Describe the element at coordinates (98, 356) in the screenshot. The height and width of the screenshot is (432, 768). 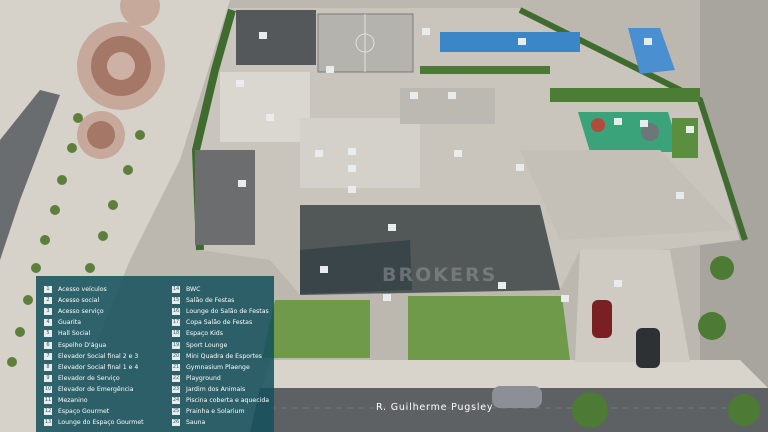
I see `legend-label: Elevador Social final 2 e 3` at that location.